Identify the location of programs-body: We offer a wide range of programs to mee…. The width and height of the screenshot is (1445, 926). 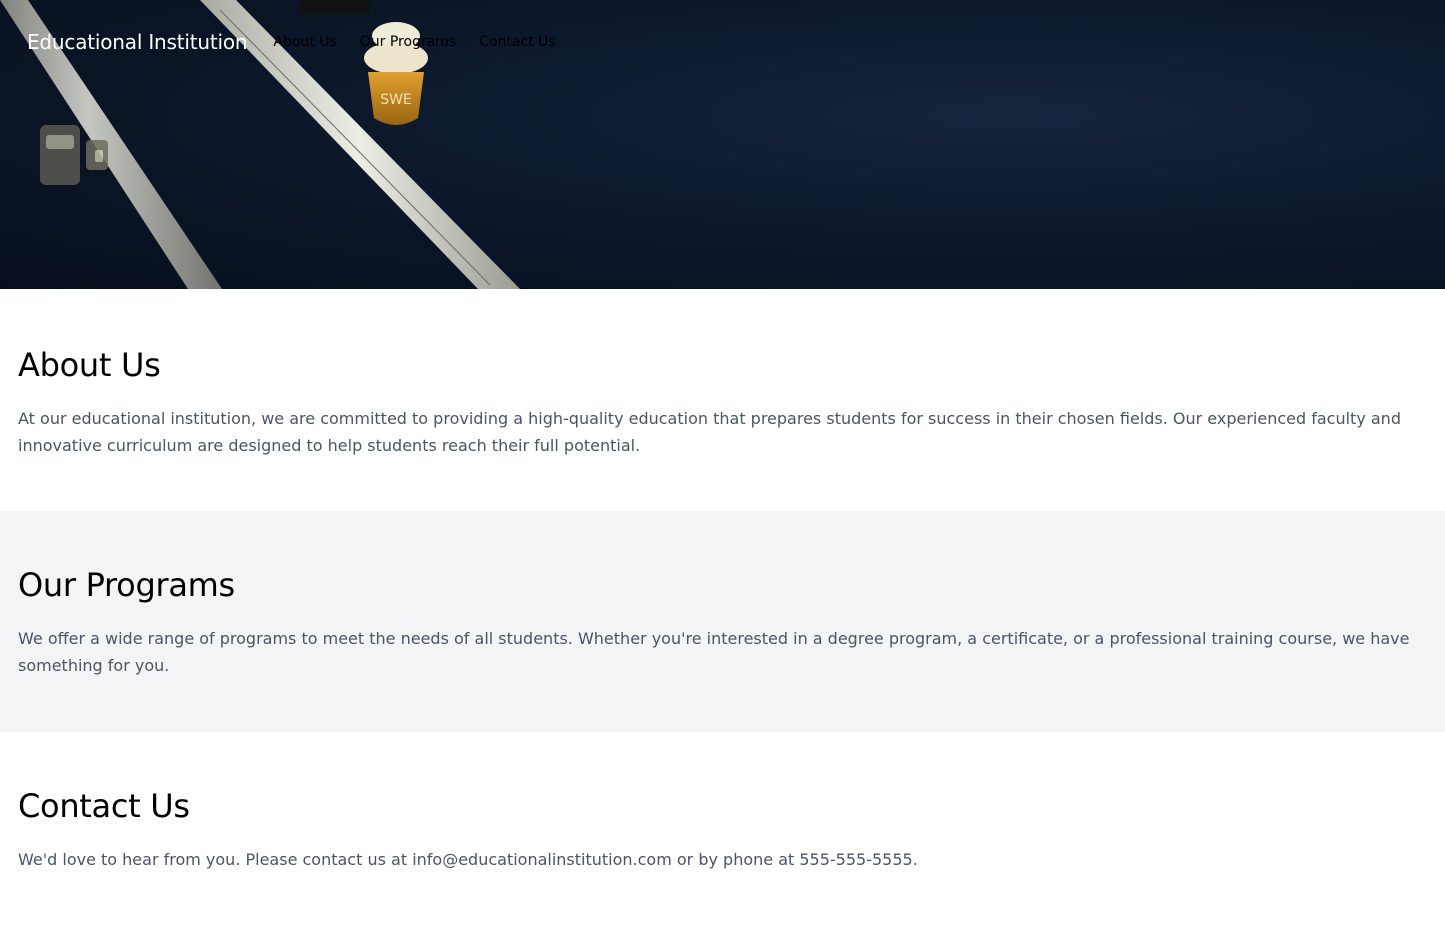
(714, 652).